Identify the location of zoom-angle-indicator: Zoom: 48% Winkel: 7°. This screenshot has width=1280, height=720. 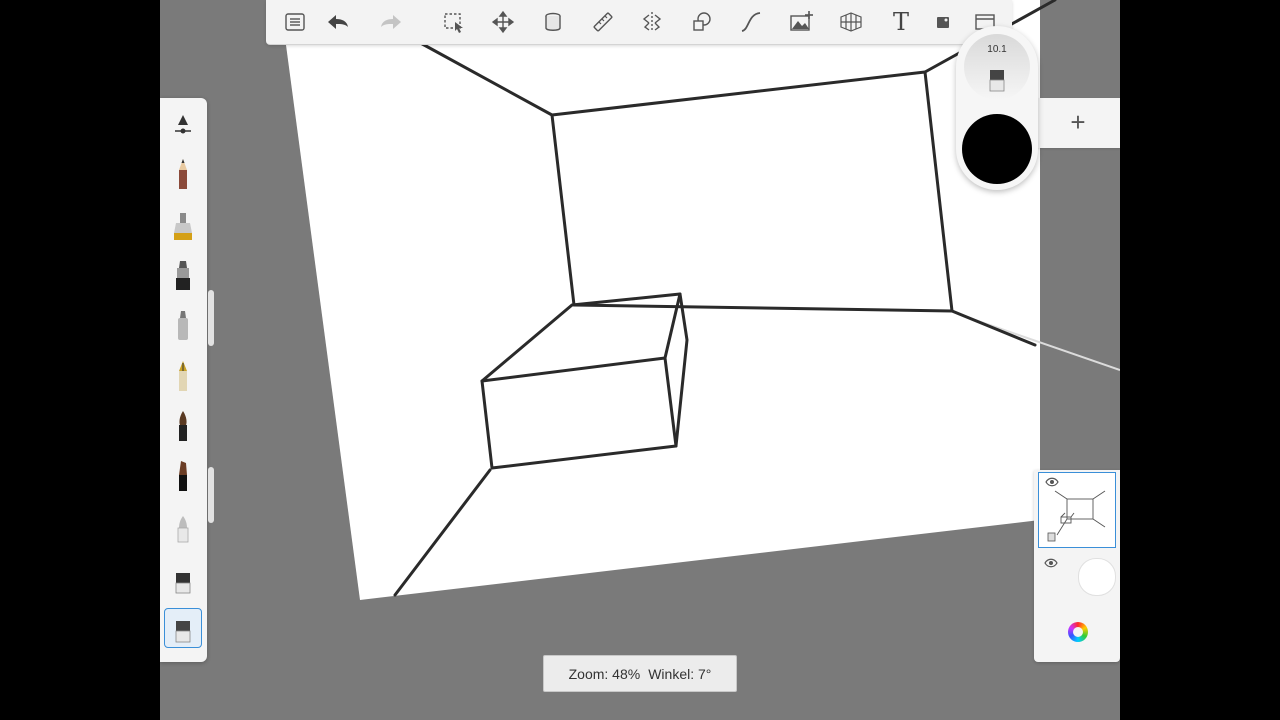
(640, 673).